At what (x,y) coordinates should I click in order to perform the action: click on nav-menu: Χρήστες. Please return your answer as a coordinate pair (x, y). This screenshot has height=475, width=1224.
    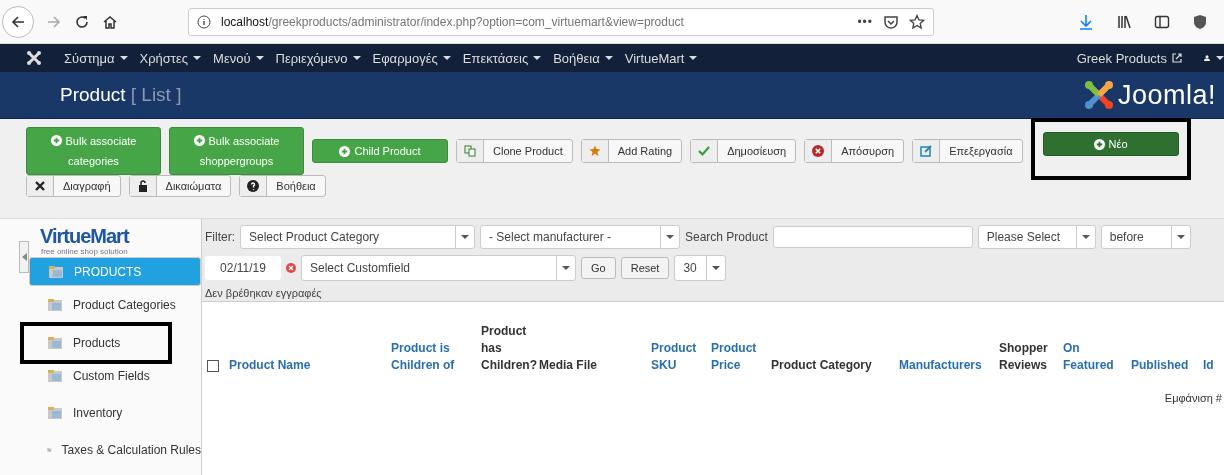
    Looking at the image, I should click on (170, 58).